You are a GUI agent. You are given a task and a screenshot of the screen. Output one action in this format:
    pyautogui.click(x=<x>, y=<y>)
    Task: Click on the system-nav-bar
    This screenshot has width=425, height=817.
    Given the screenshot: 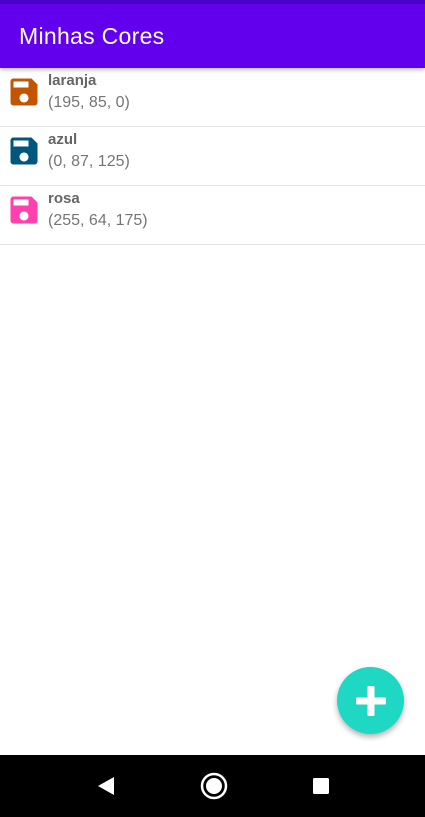 What is the action you would take?
    pyautogui.click(x=212, y=786)
    